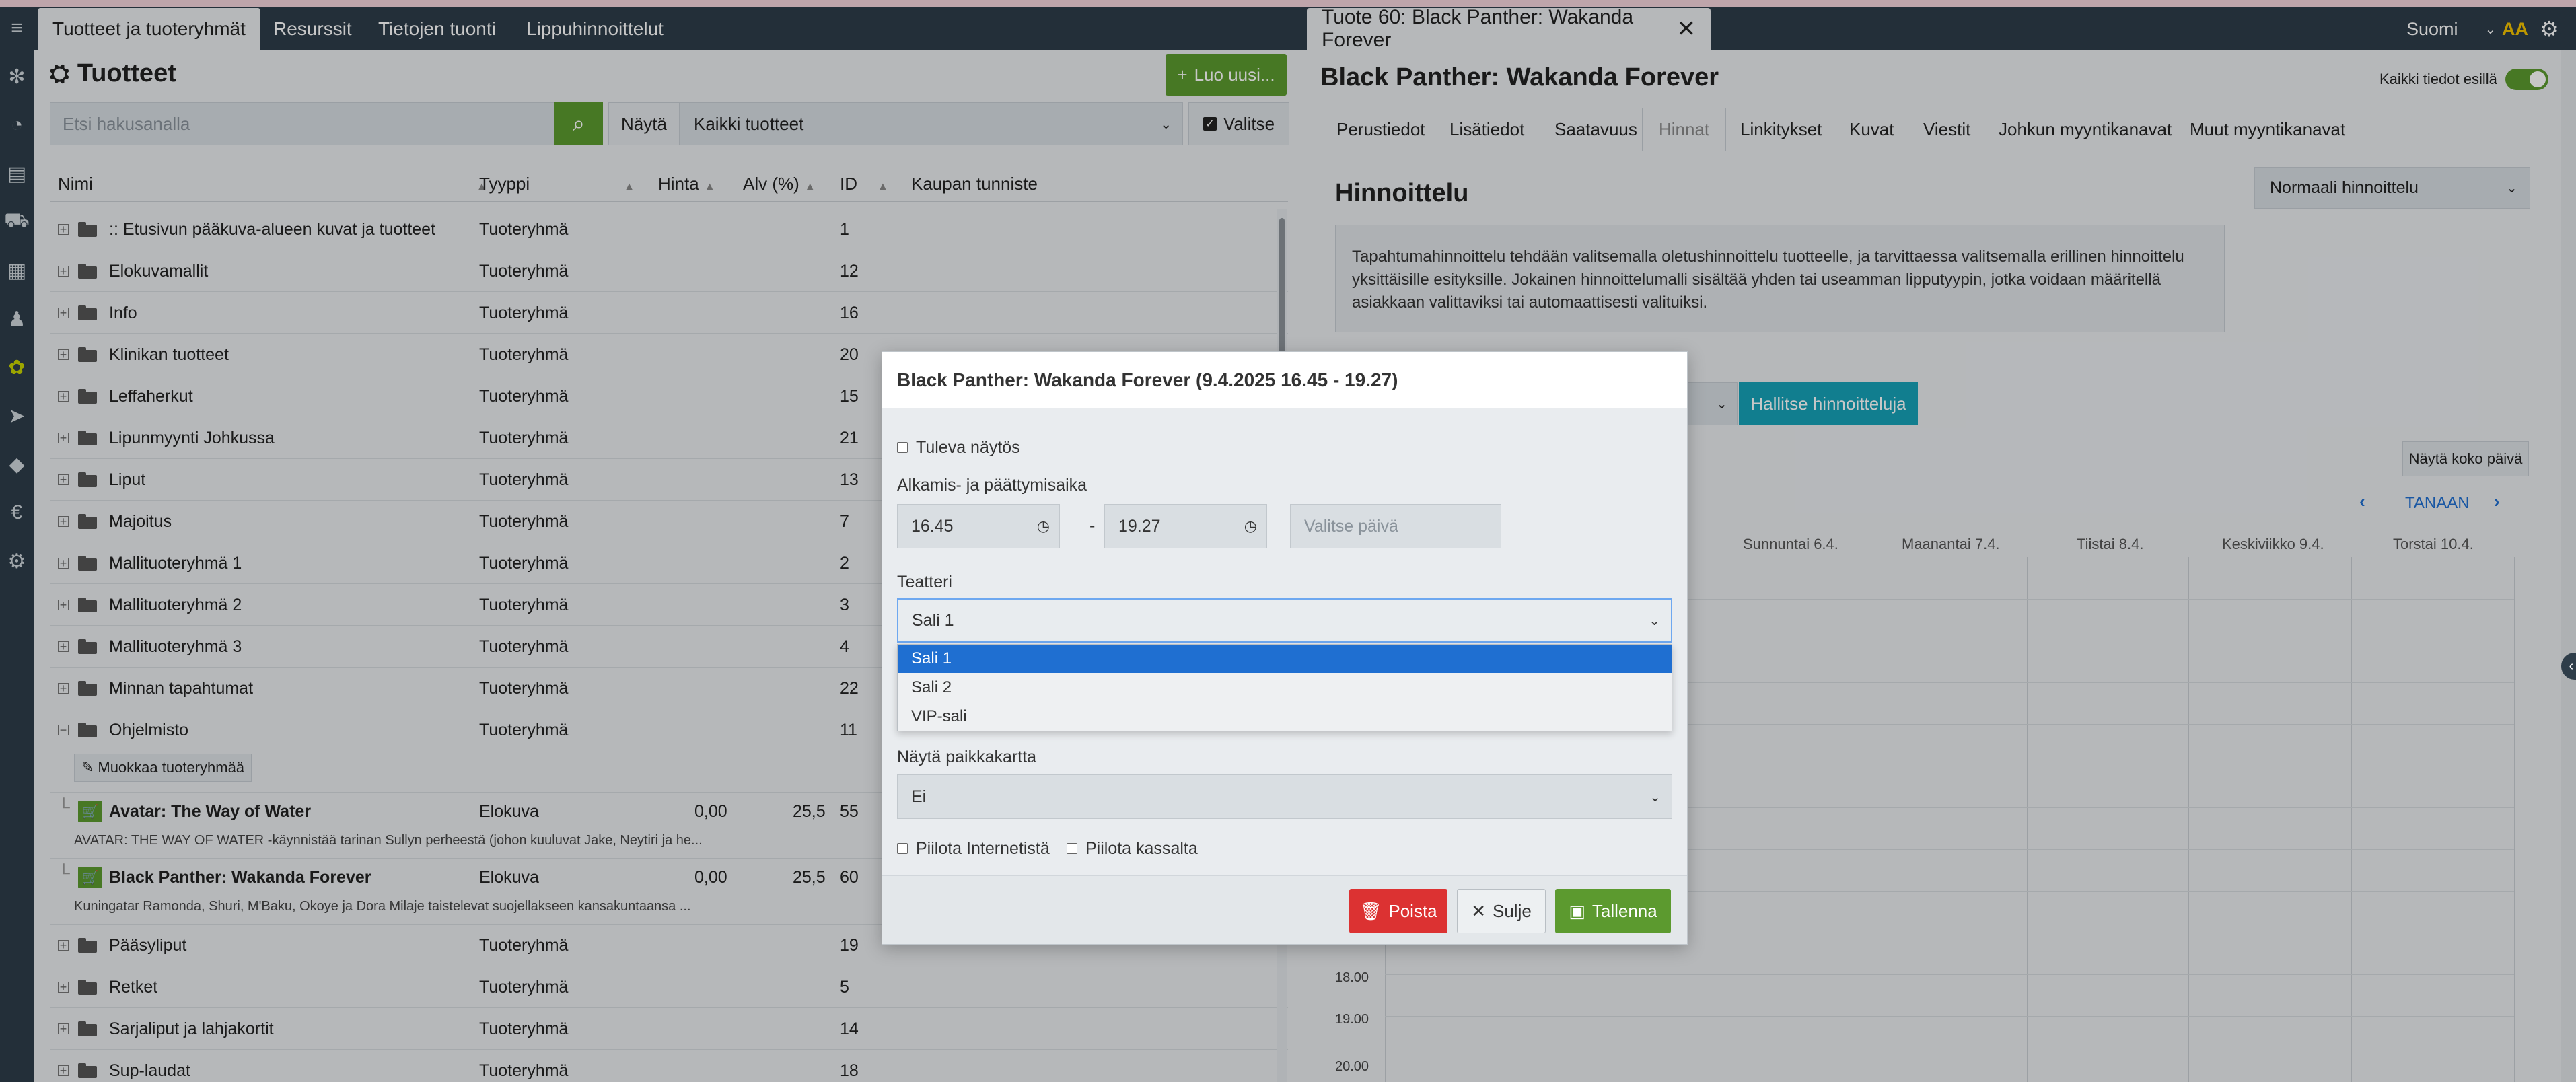 This screenshot has height=1082, width=2576. What do you see at coordinates (1512, 910) in the screenshot?
I see `close-label: Sulje` at bounding box center [1512, 910].